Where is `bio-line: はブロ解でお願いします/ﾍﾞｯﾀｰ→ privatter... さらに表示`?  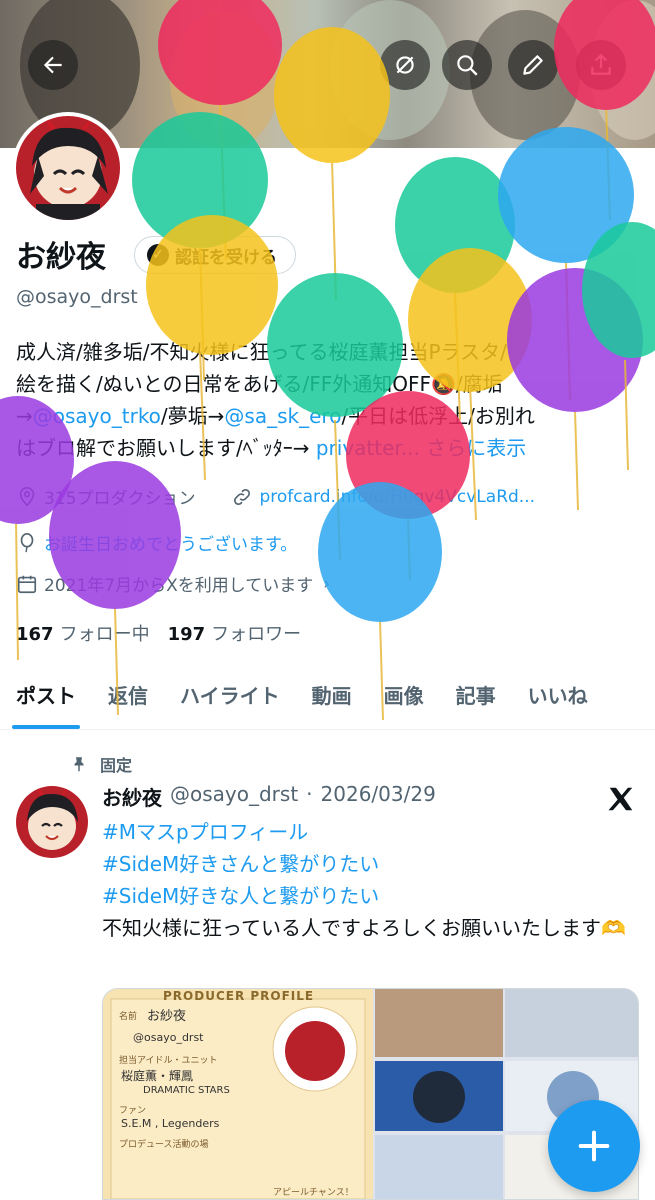
bio-line: はブロ解でお願いします/ﾍﾞｯﾀｰ→ privatter... さらに表示 is located at coordinates (328, 448).